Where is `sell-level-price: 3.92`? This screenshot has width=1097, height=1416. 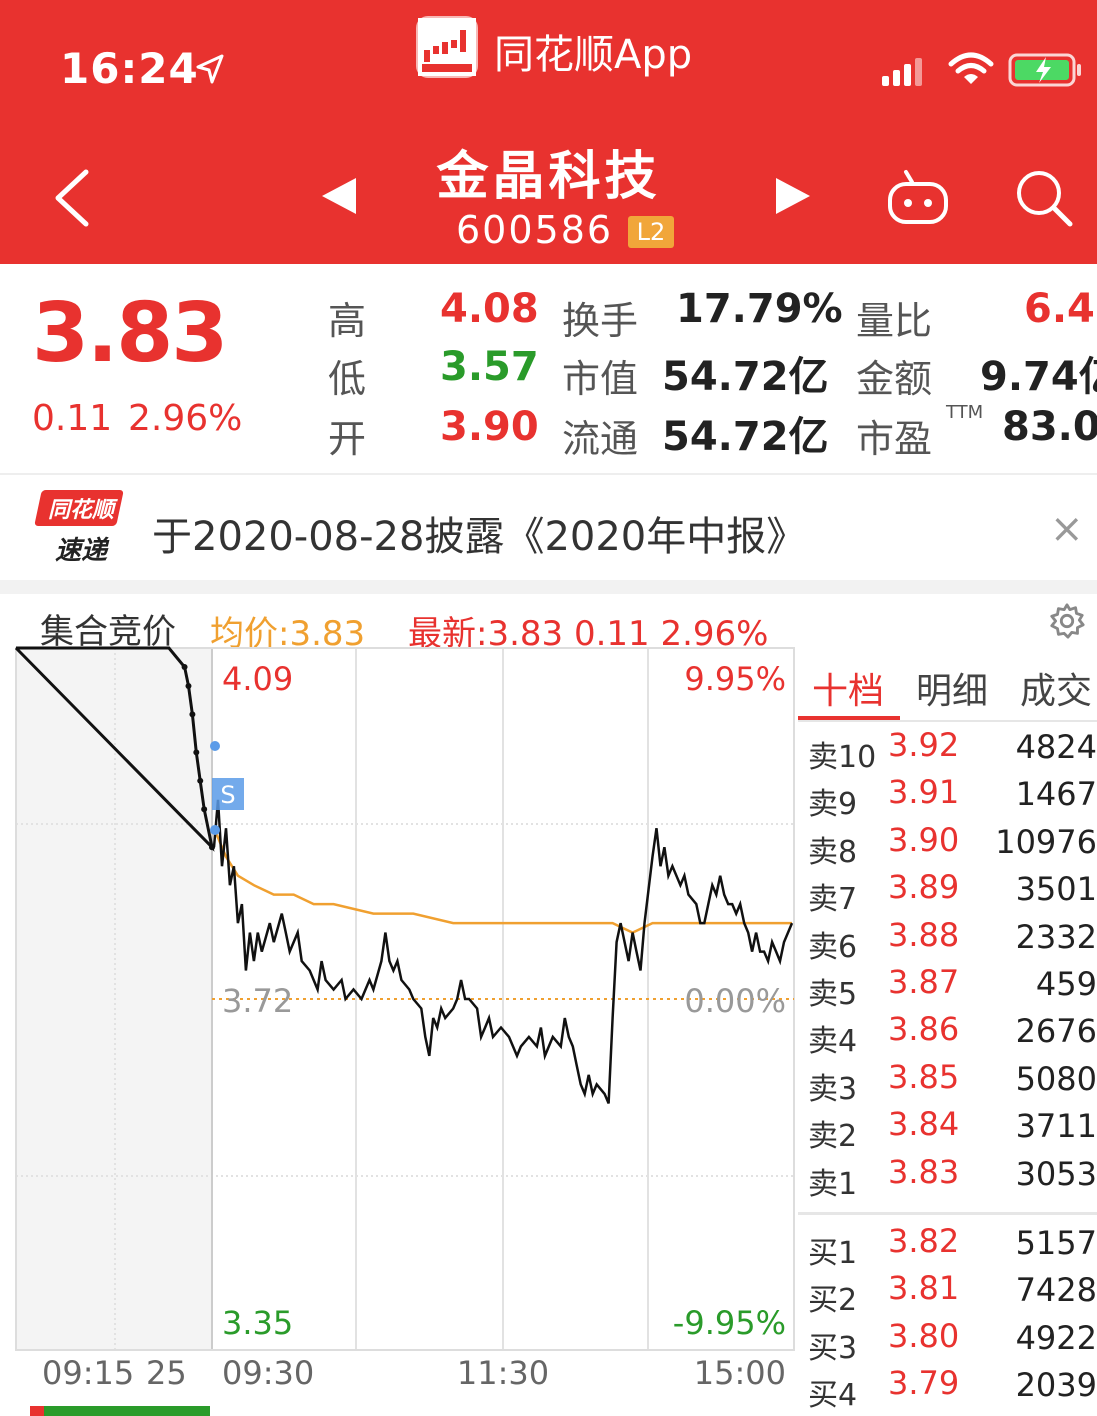 sell-level-price: 3.92 is located at coordinates (924, 745).